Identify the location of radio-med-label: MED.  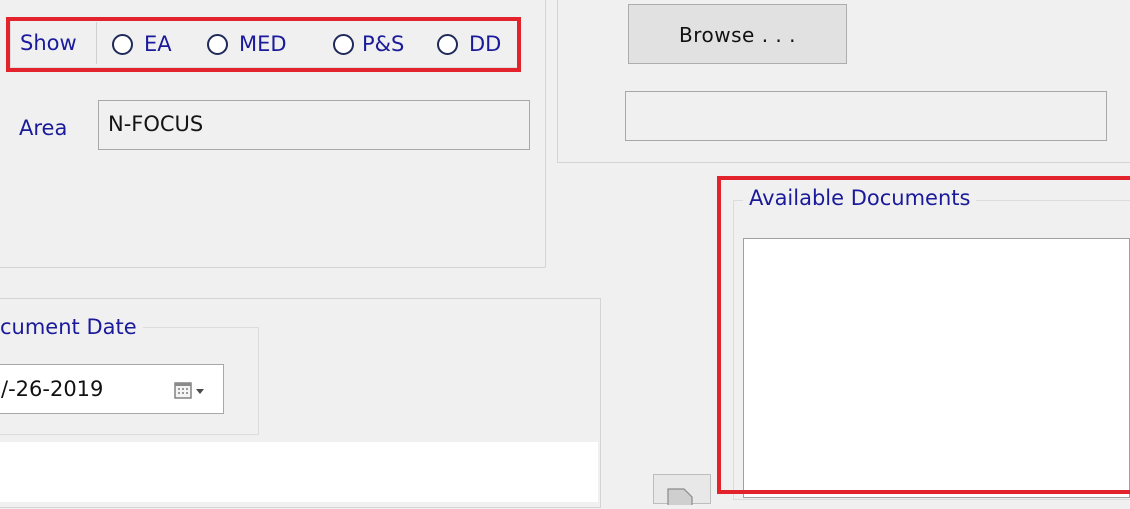
(263, 44).